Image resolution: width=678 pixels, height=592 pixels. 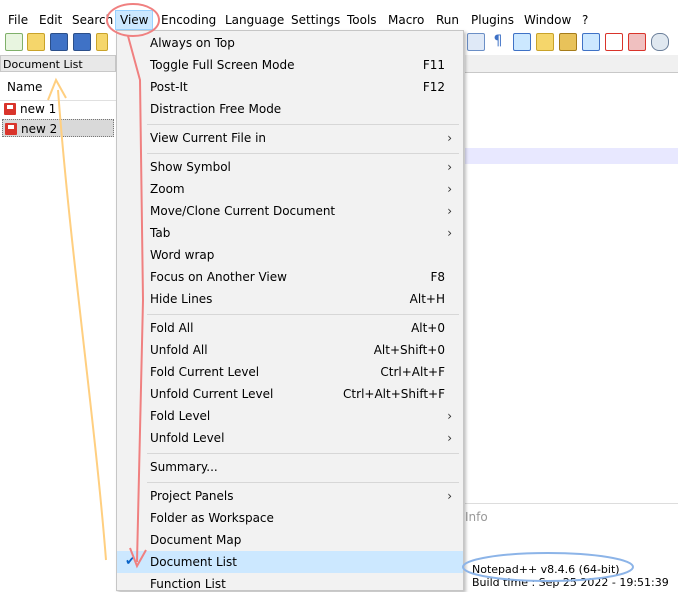 What do you see at coordinates (172, 328) in the screenshot?
I see `menu-item-label: Fold All` at bounding box center [172, 328].